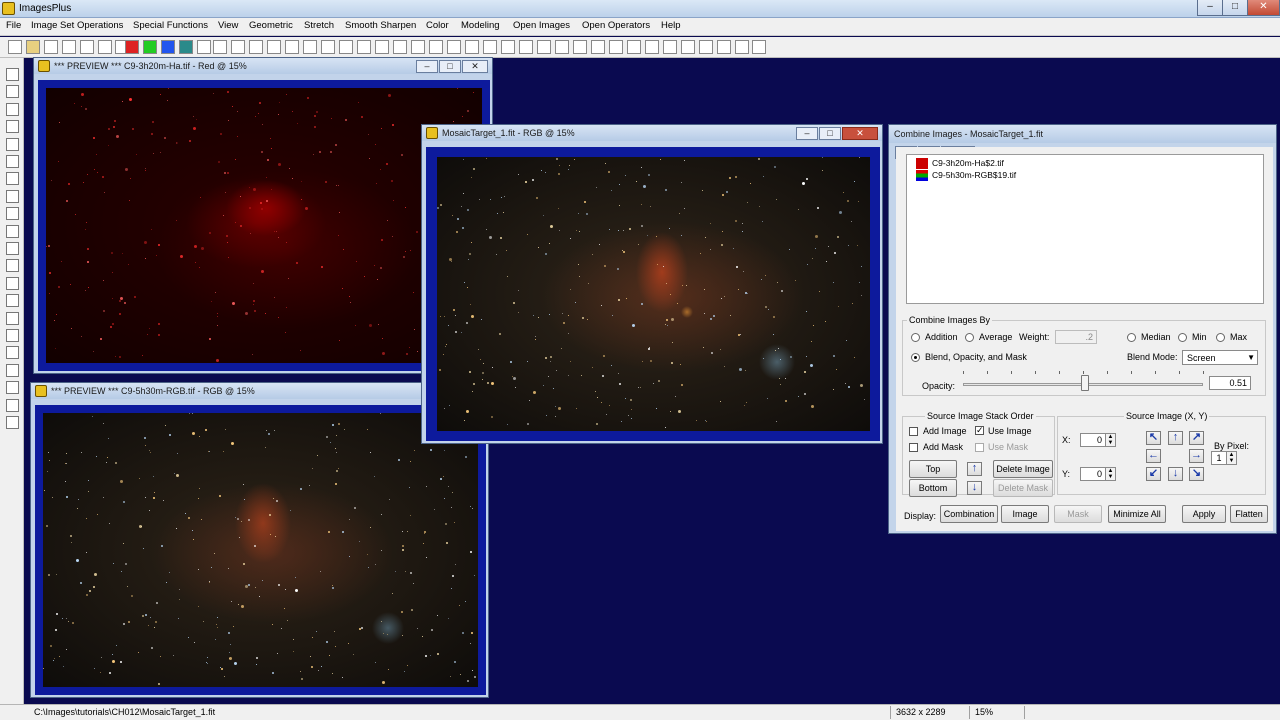  I want to click on add-image-checkbox, so click(913, 431).